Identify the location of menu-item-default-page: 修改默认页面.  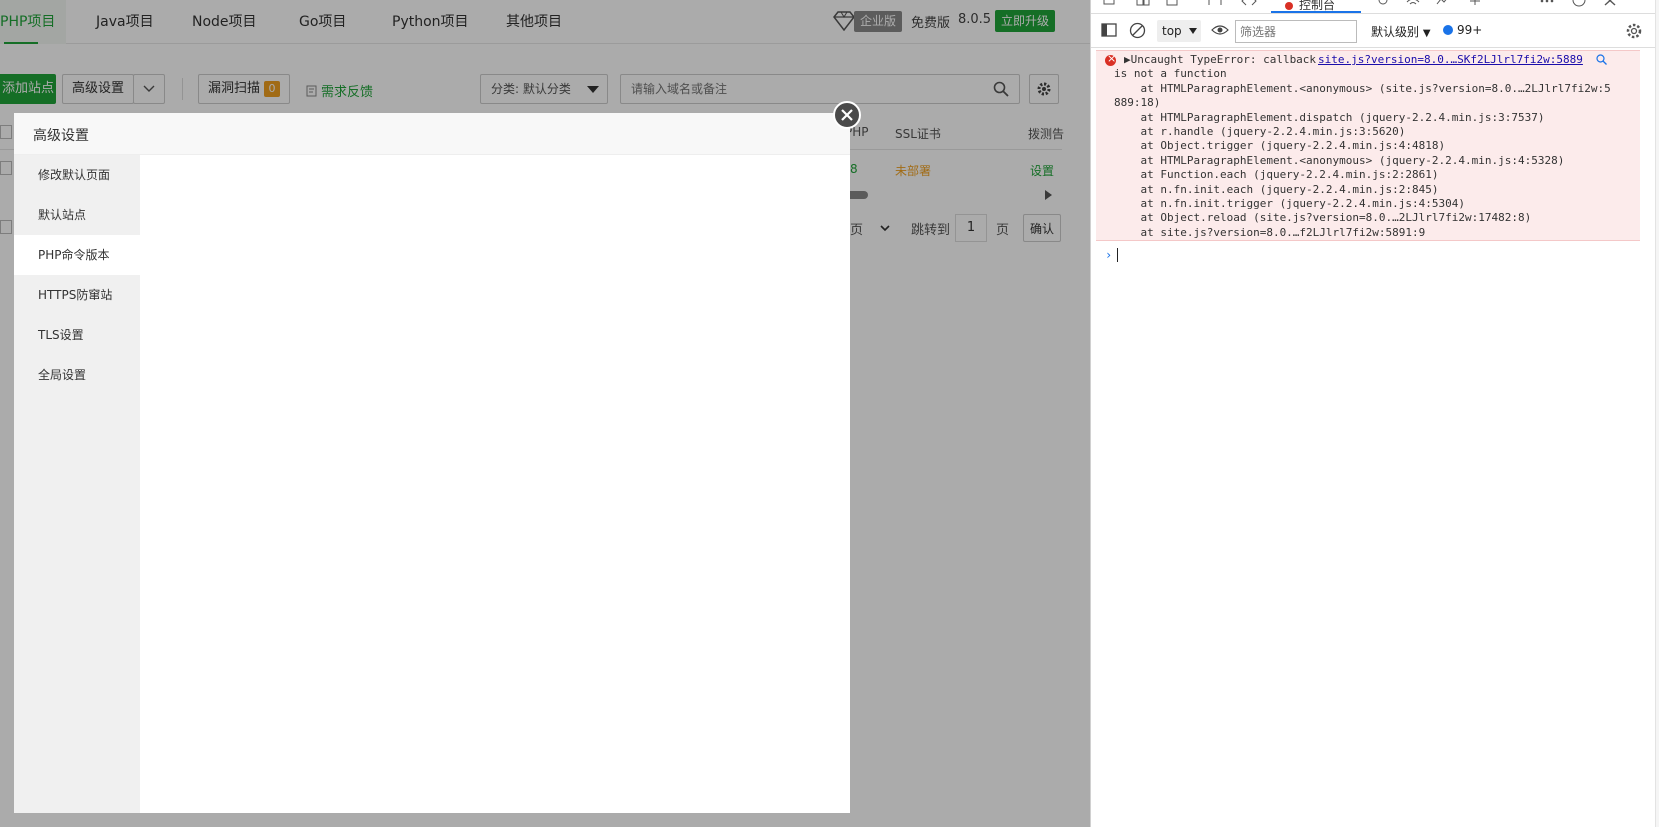
(77, 175).